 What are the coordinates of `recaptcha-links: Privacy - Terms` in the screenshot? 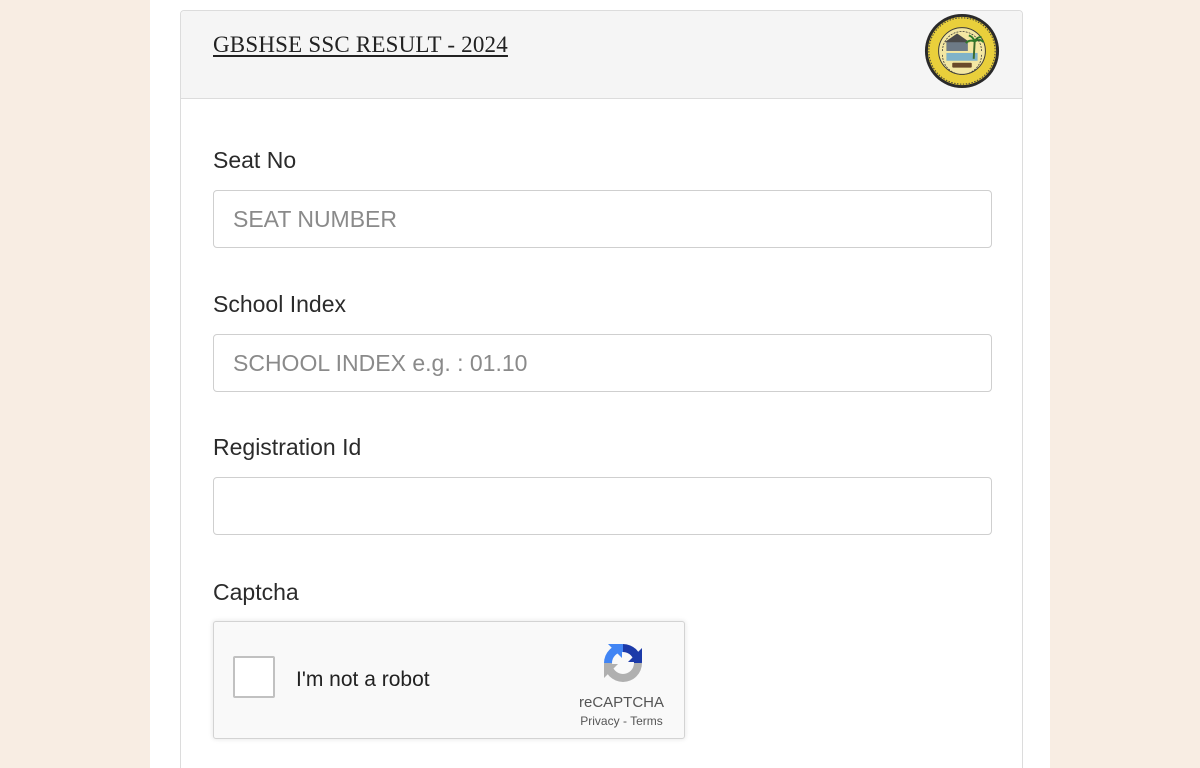 It's located at (621, 721).